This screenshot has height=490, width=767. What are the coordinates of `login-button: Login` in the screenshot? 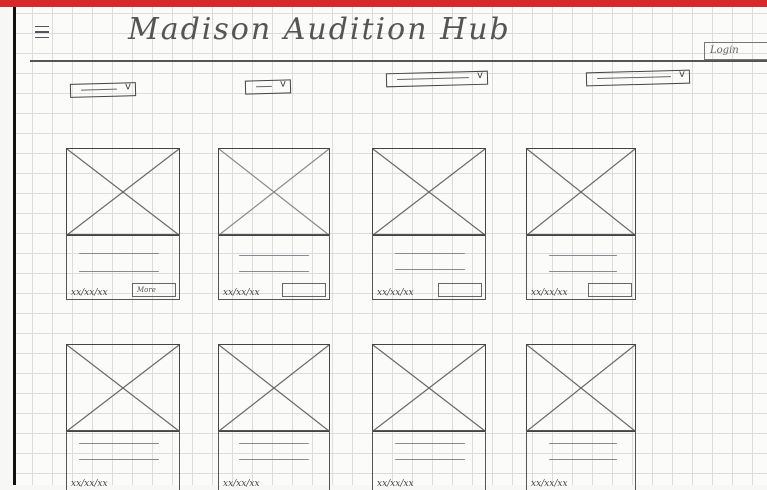 It's located at (735, 51).